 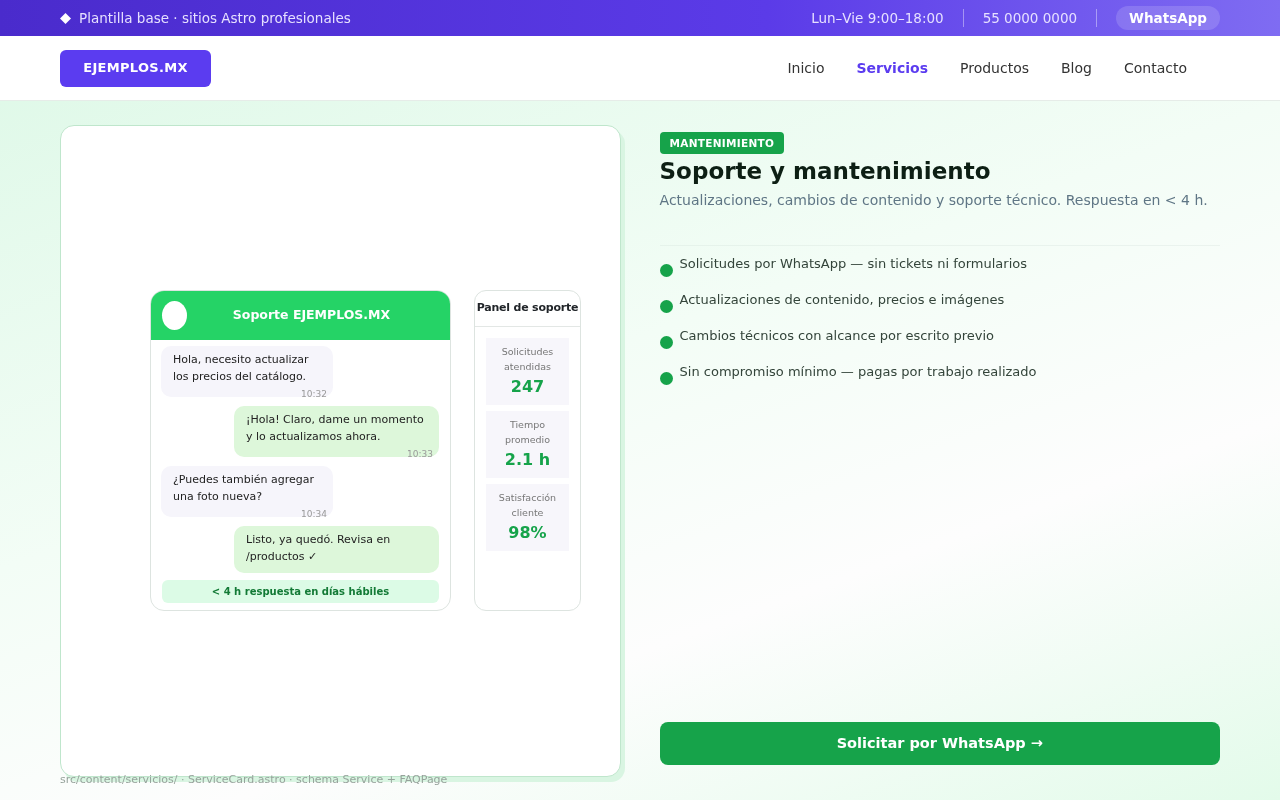 I want to click on stat-label: Solicitudes atendidas, so click(x=527, y=359).